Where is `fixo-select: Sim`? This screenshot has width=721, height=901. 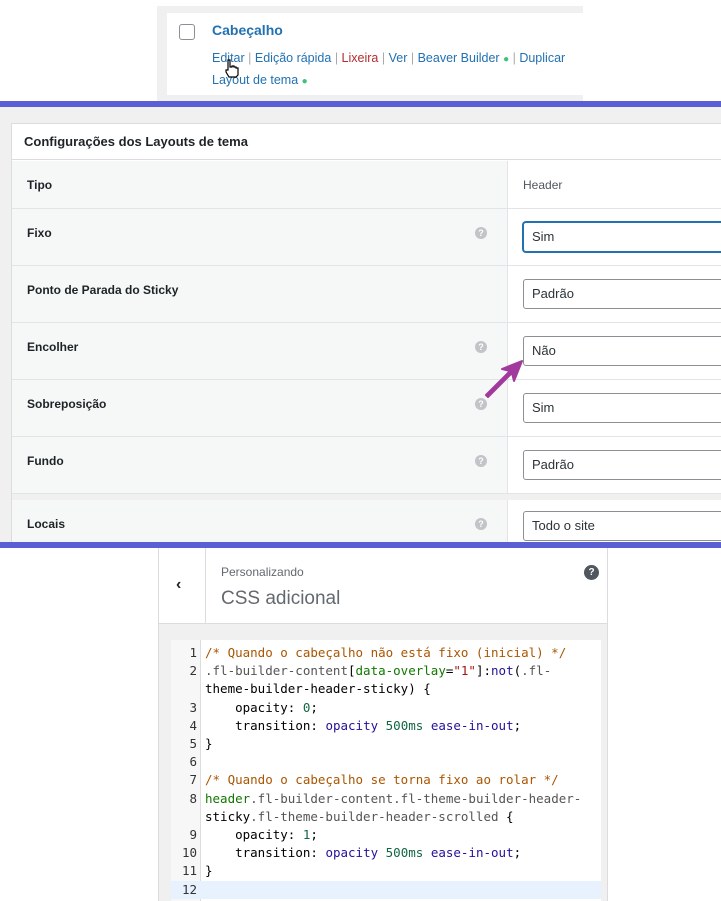
fixo-select: Sim is located at coordinates (622, 237).